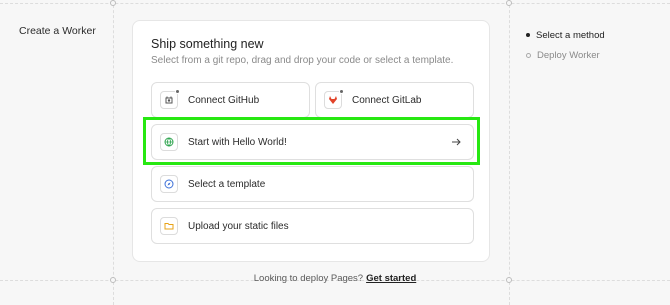 The image size is (670, 305). What do you see at coordinates (308, 278) in the screenshot?
I see `footer-text: Looking to deploy Pages?` at bounding box center [308, 278].